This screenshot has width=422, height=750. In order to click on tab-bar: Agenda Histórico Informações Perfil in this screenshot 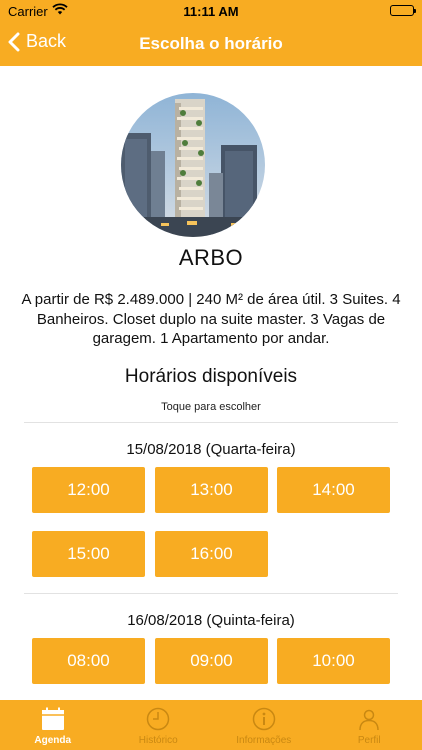, I will do `click(211, 725)`.